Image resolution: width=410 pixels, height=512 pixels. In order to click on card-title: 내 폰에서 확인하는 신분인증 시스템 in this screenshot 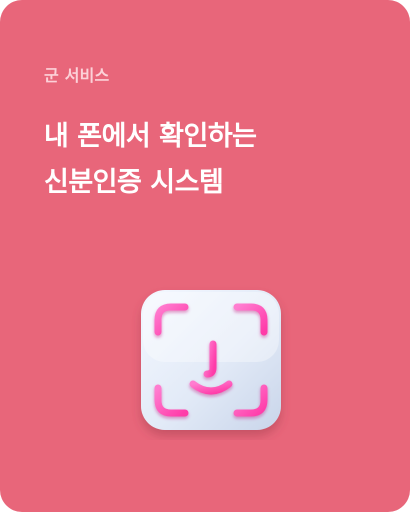, I will do `click(150, 160)`.